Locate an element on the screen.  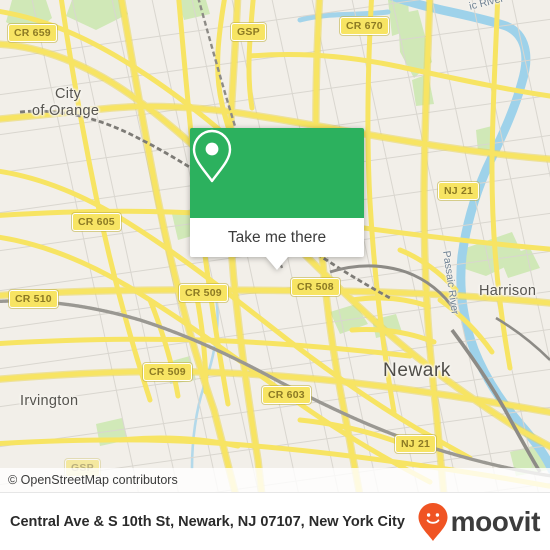
map-attribution-bar: © OpenStreetMap contributors is located at coordinates (275, 480).